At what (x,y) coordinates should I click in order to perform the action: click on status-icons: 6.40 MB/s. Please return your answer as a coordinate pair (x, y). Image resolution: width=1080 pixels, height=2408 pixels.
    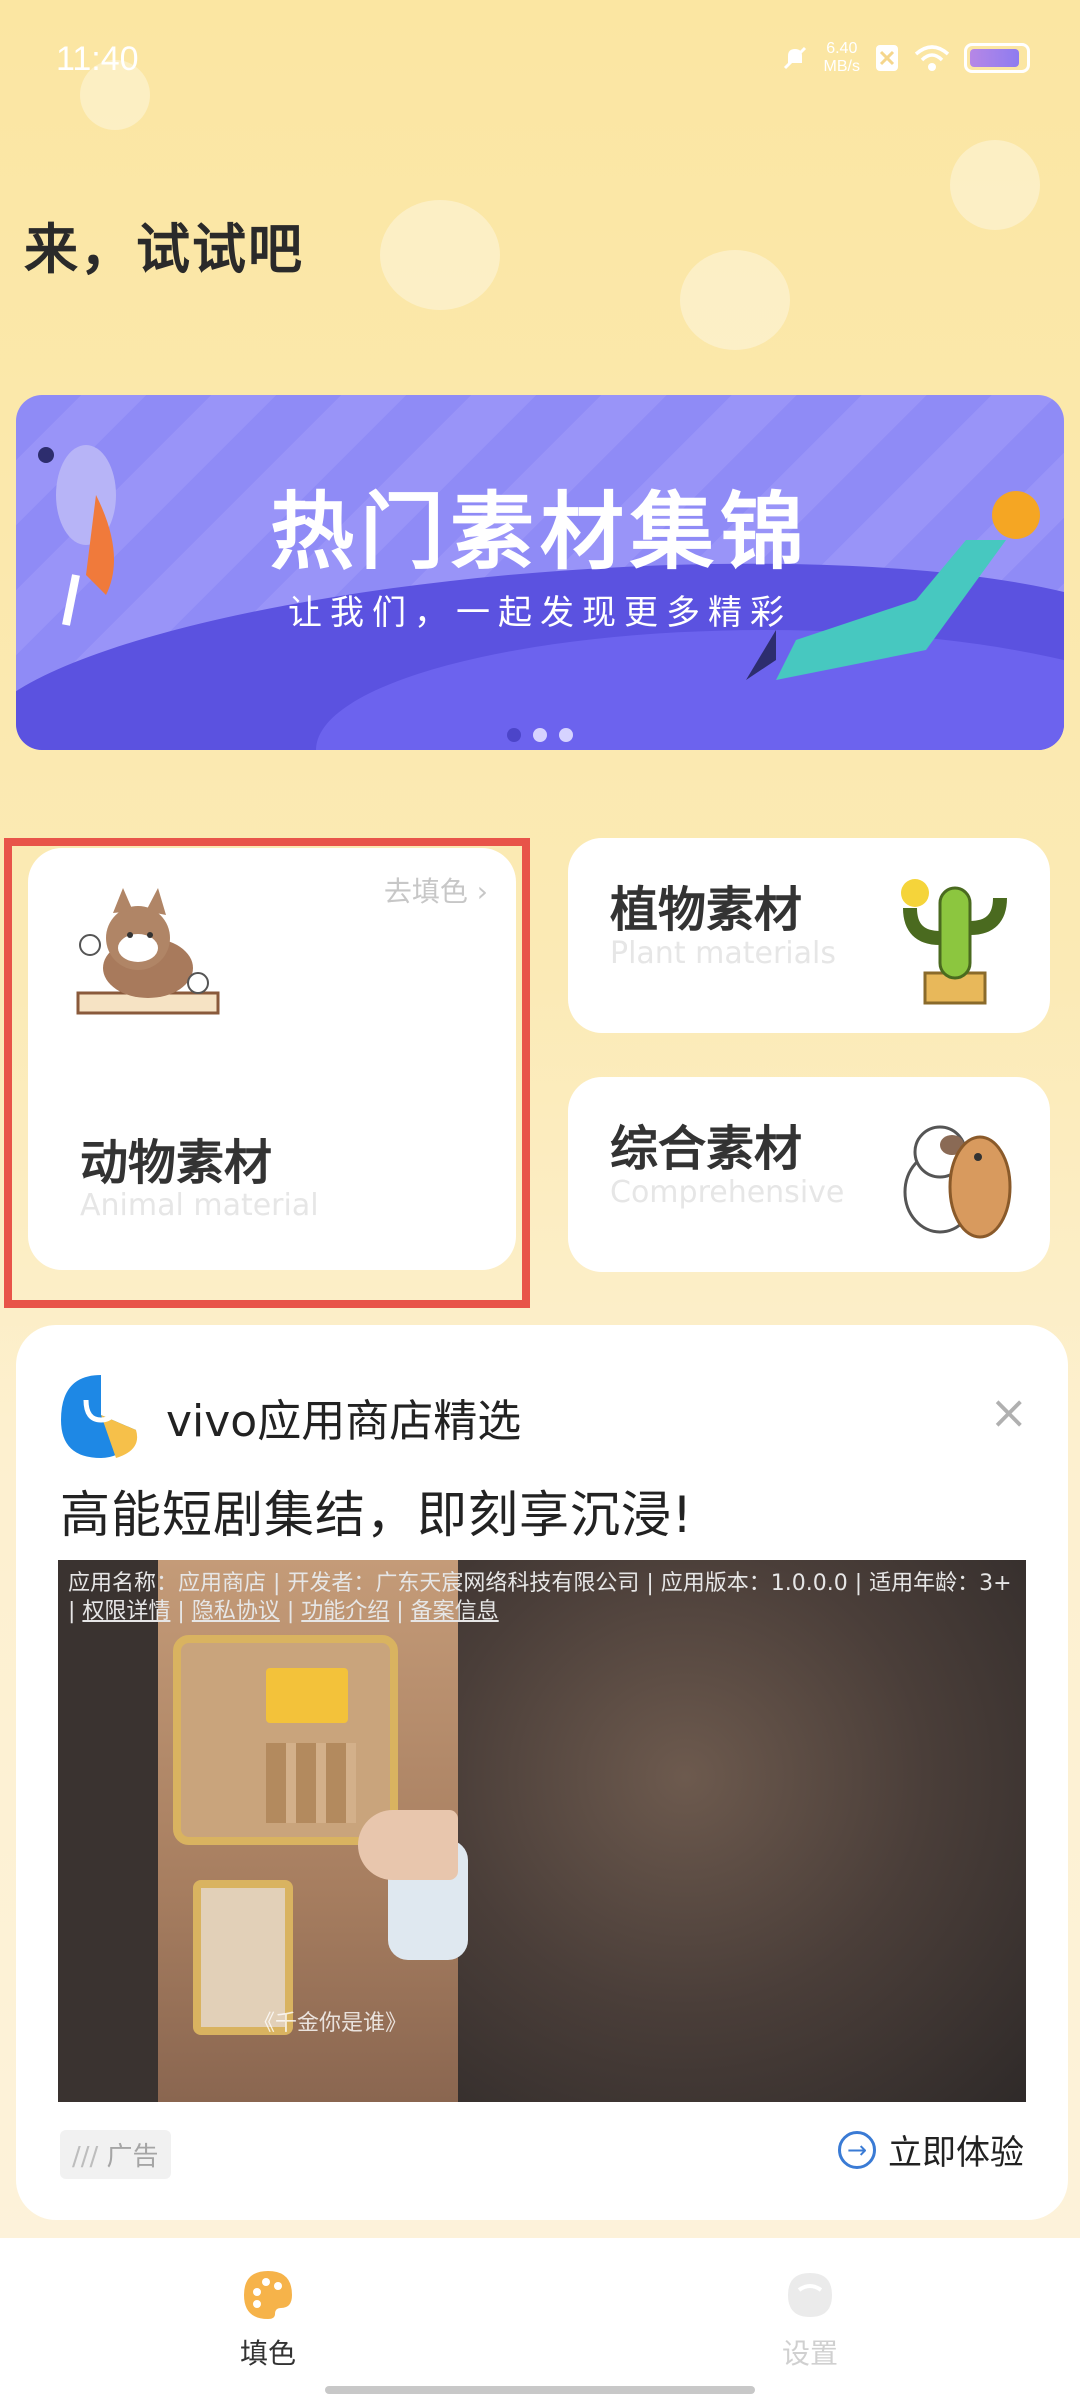
    Looking at the image, I should click on (905, 58).